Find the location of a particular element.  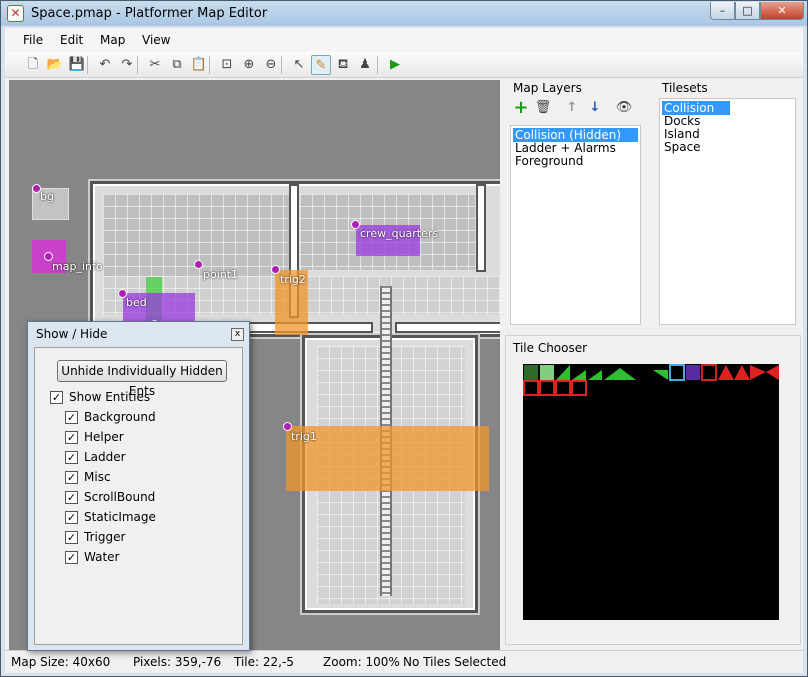

entity-label-crew-quarters: crew_quarters is located at coordinates (399, 233).